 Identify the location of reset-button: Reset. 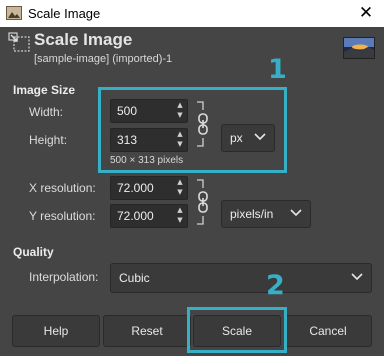
(147, 331).